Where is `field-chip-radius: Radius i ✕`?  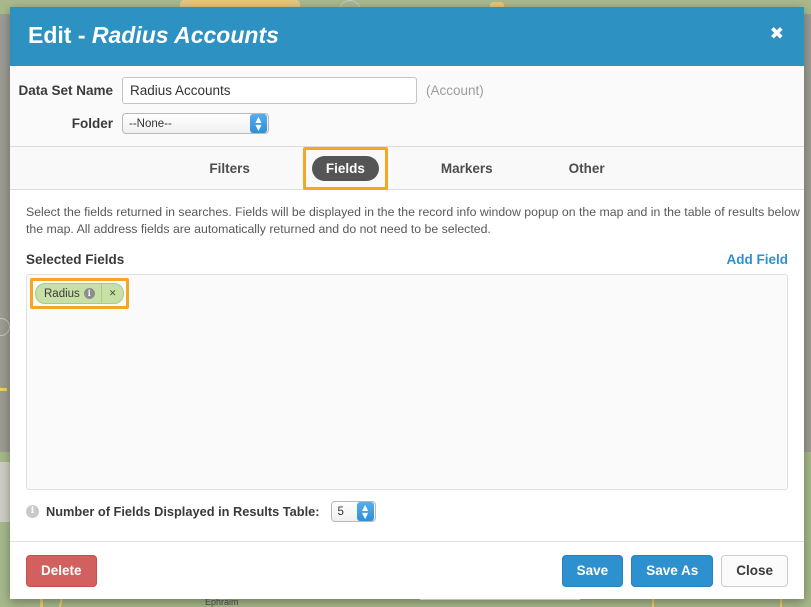 field-chip-radius: Radius i ✕ is located at coordinates (80, 293).